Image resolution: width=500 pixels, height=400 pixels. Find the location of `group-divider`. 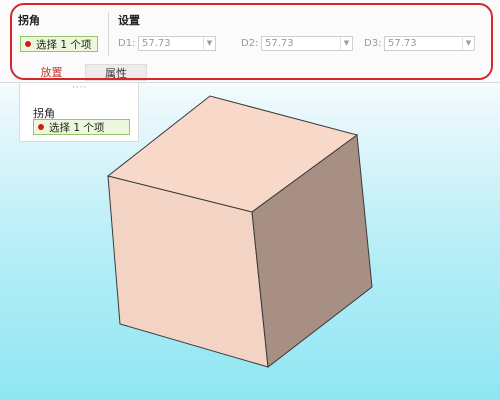

group-divider is located at coordinates (108, 34).